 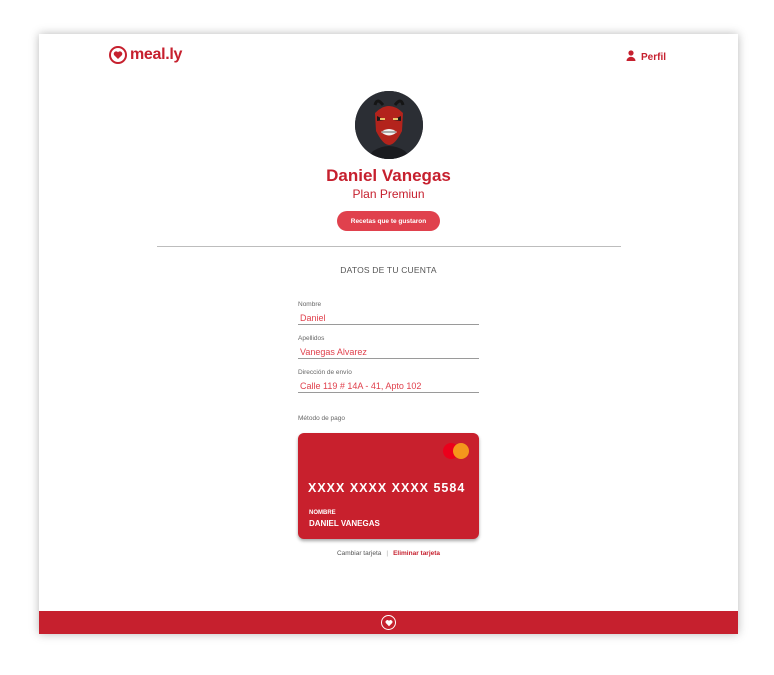 I want to click on card-holder-name: DANIEL VANEGAS, so click(x=344, y=523).